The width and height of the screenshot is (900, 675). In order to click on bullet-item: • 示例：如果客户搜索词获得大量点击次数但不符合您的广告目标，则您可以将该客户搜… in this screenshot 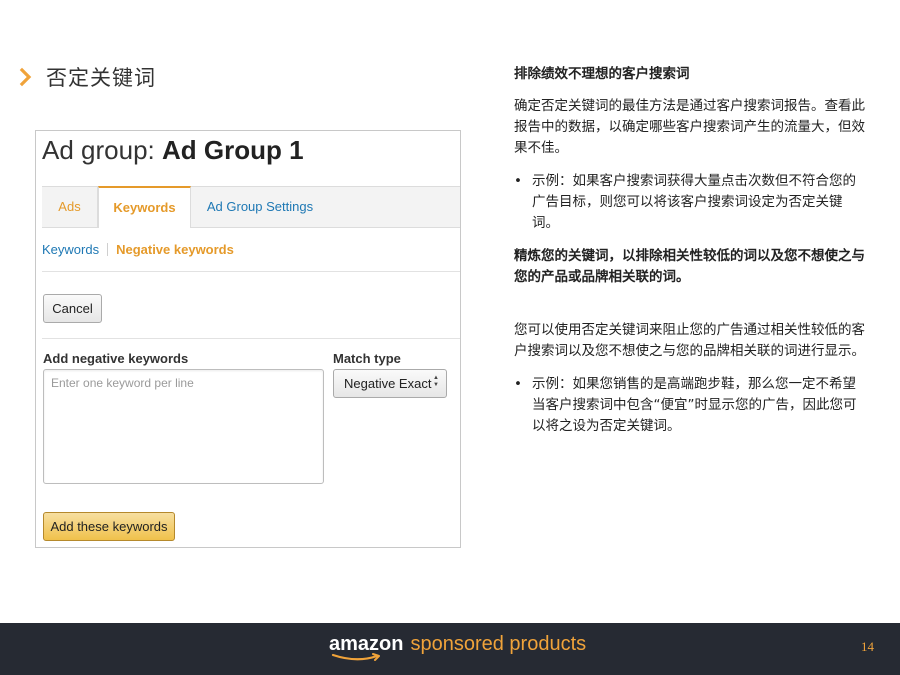, I will do `click(691, 202)`.